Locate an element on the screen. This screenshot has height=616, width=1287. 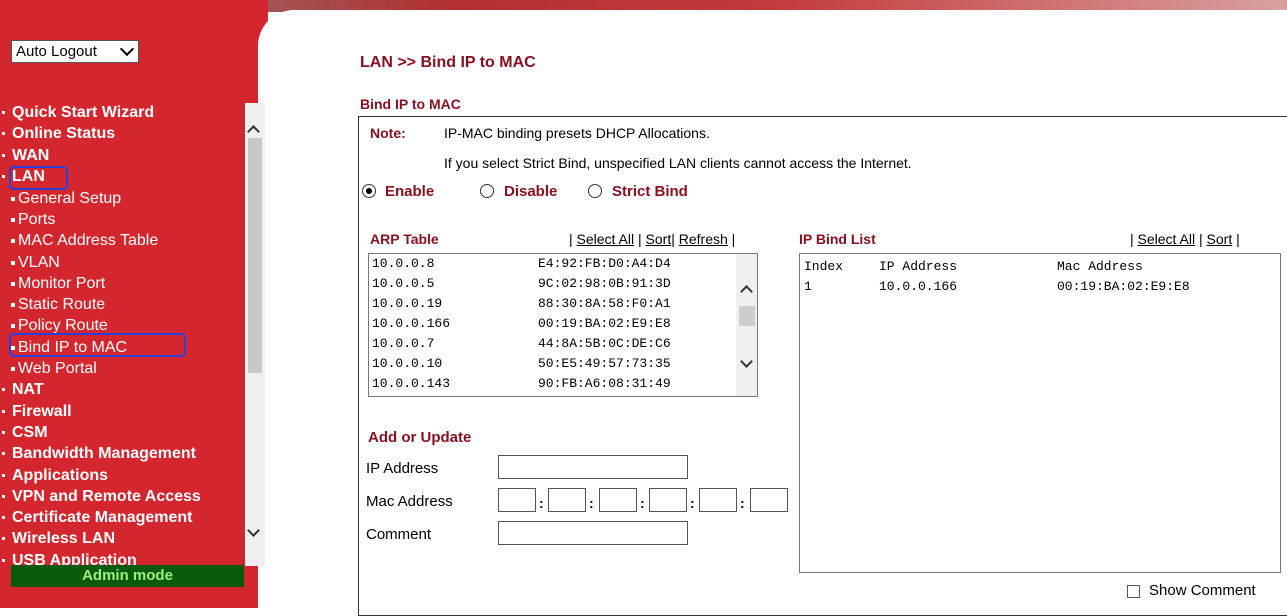
arp-mac: 00:19:BA:02:E9:E8 is located at coordinates (604, 323).